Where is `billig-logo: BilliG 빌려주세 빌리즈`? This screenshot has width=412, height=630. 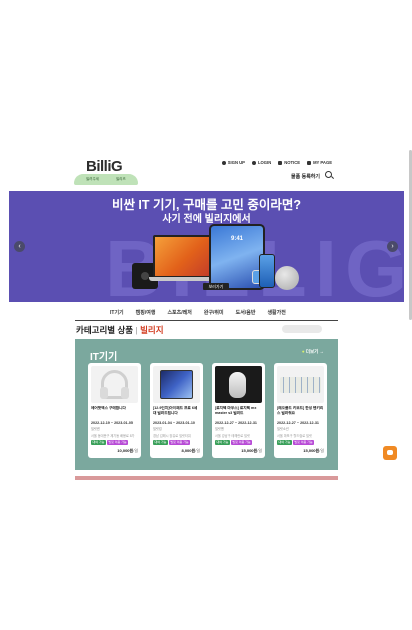 billig-logo: BilliG 빌려주세 빌리즈 is located at coordinates (107, 172).